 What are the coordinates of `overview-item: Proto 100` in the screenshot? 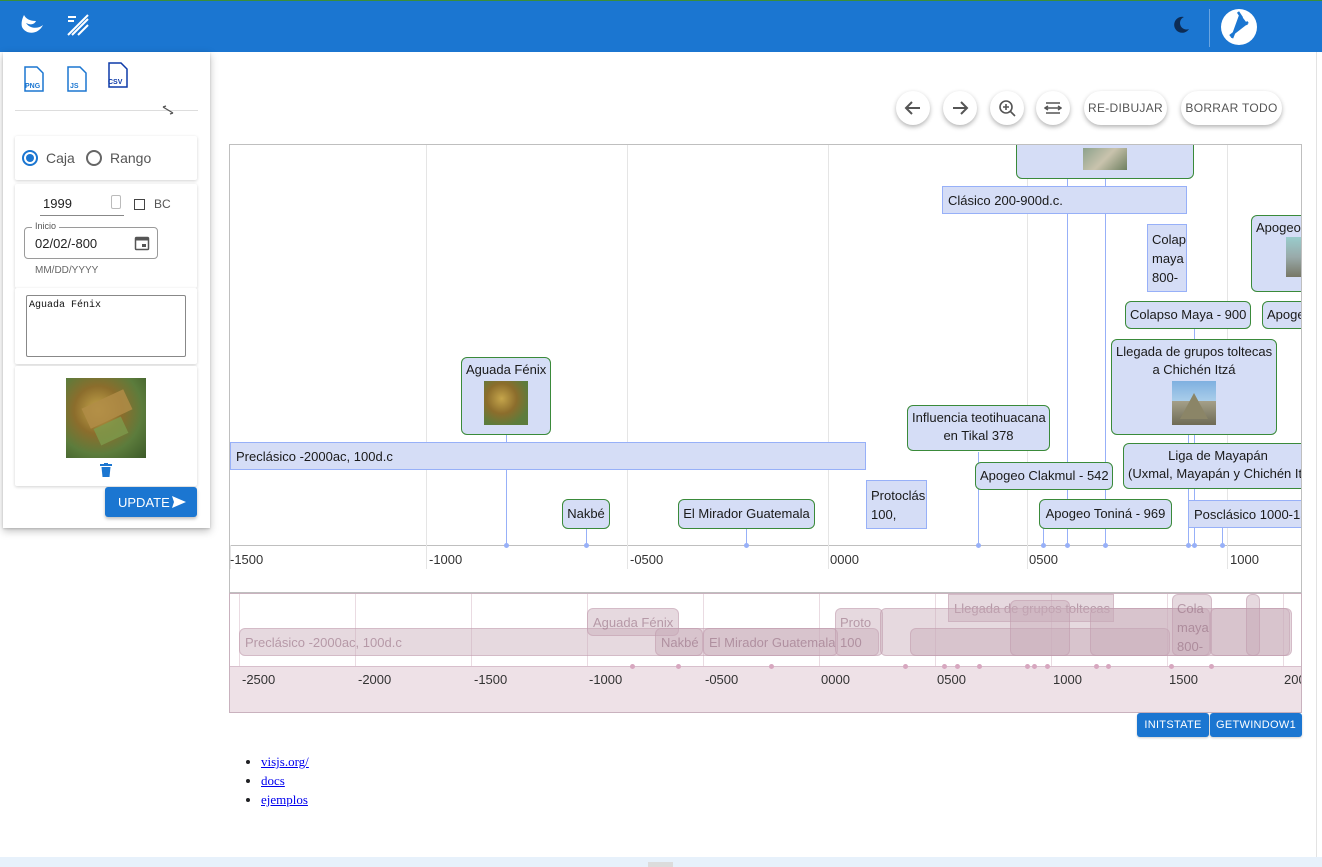 It's located at (859, 632).